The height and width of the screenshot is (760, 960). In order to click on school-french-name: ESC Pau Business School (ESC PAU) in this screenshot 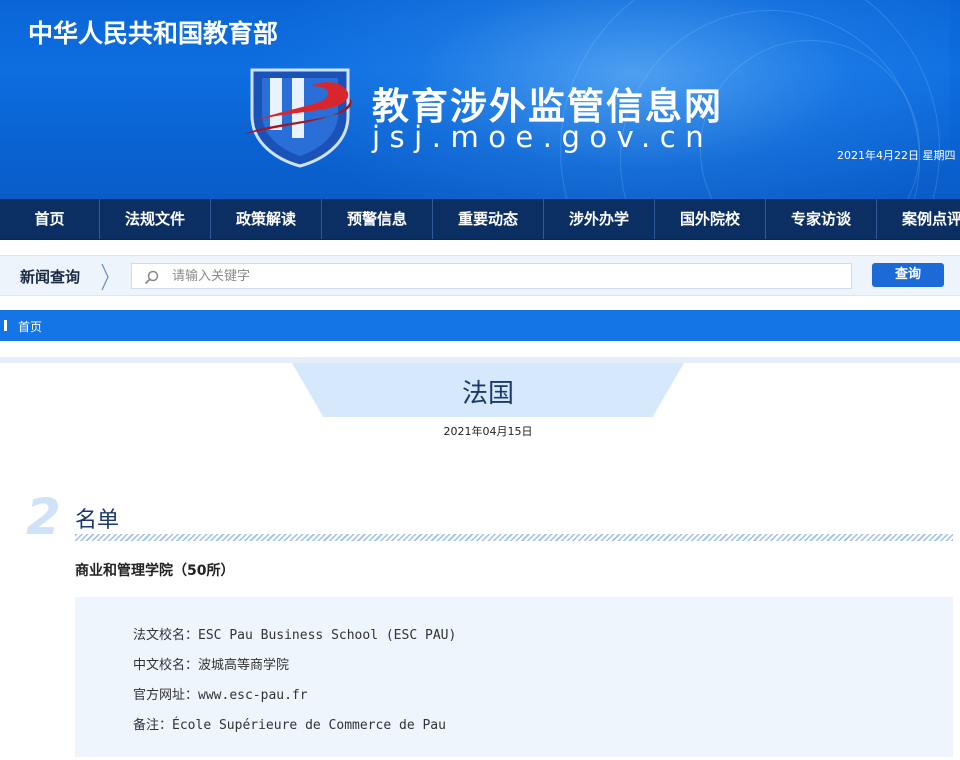, I will do `click(327, 635)`.